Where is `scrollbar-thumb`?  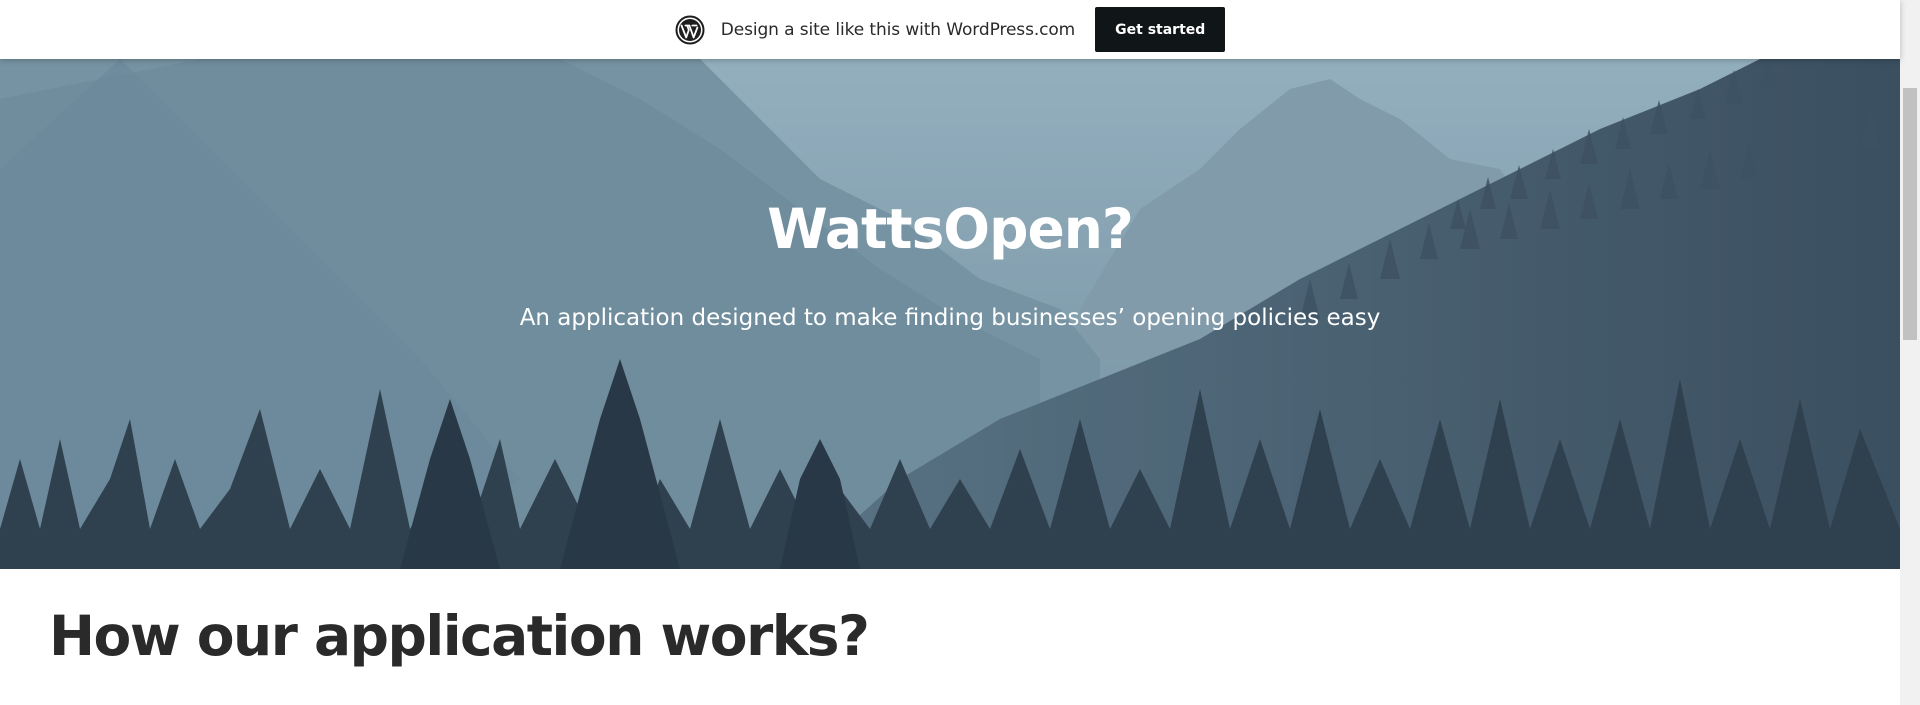
scrollbar-thumb is located at coordinates (1910, 214).